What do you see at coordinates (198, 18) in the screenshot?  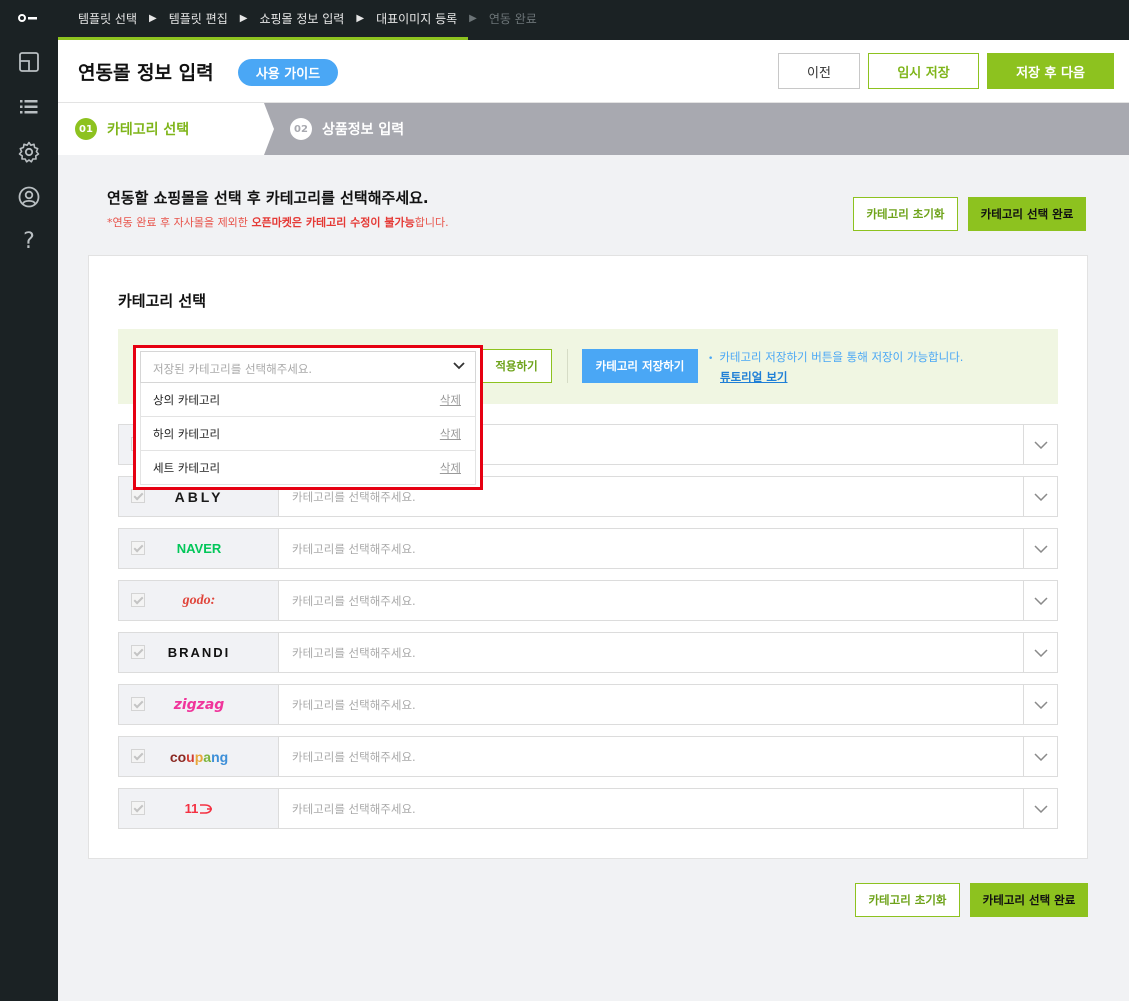 I see `breadcrumb-item: 템플릿 편집` at bounding box center [198, 18].